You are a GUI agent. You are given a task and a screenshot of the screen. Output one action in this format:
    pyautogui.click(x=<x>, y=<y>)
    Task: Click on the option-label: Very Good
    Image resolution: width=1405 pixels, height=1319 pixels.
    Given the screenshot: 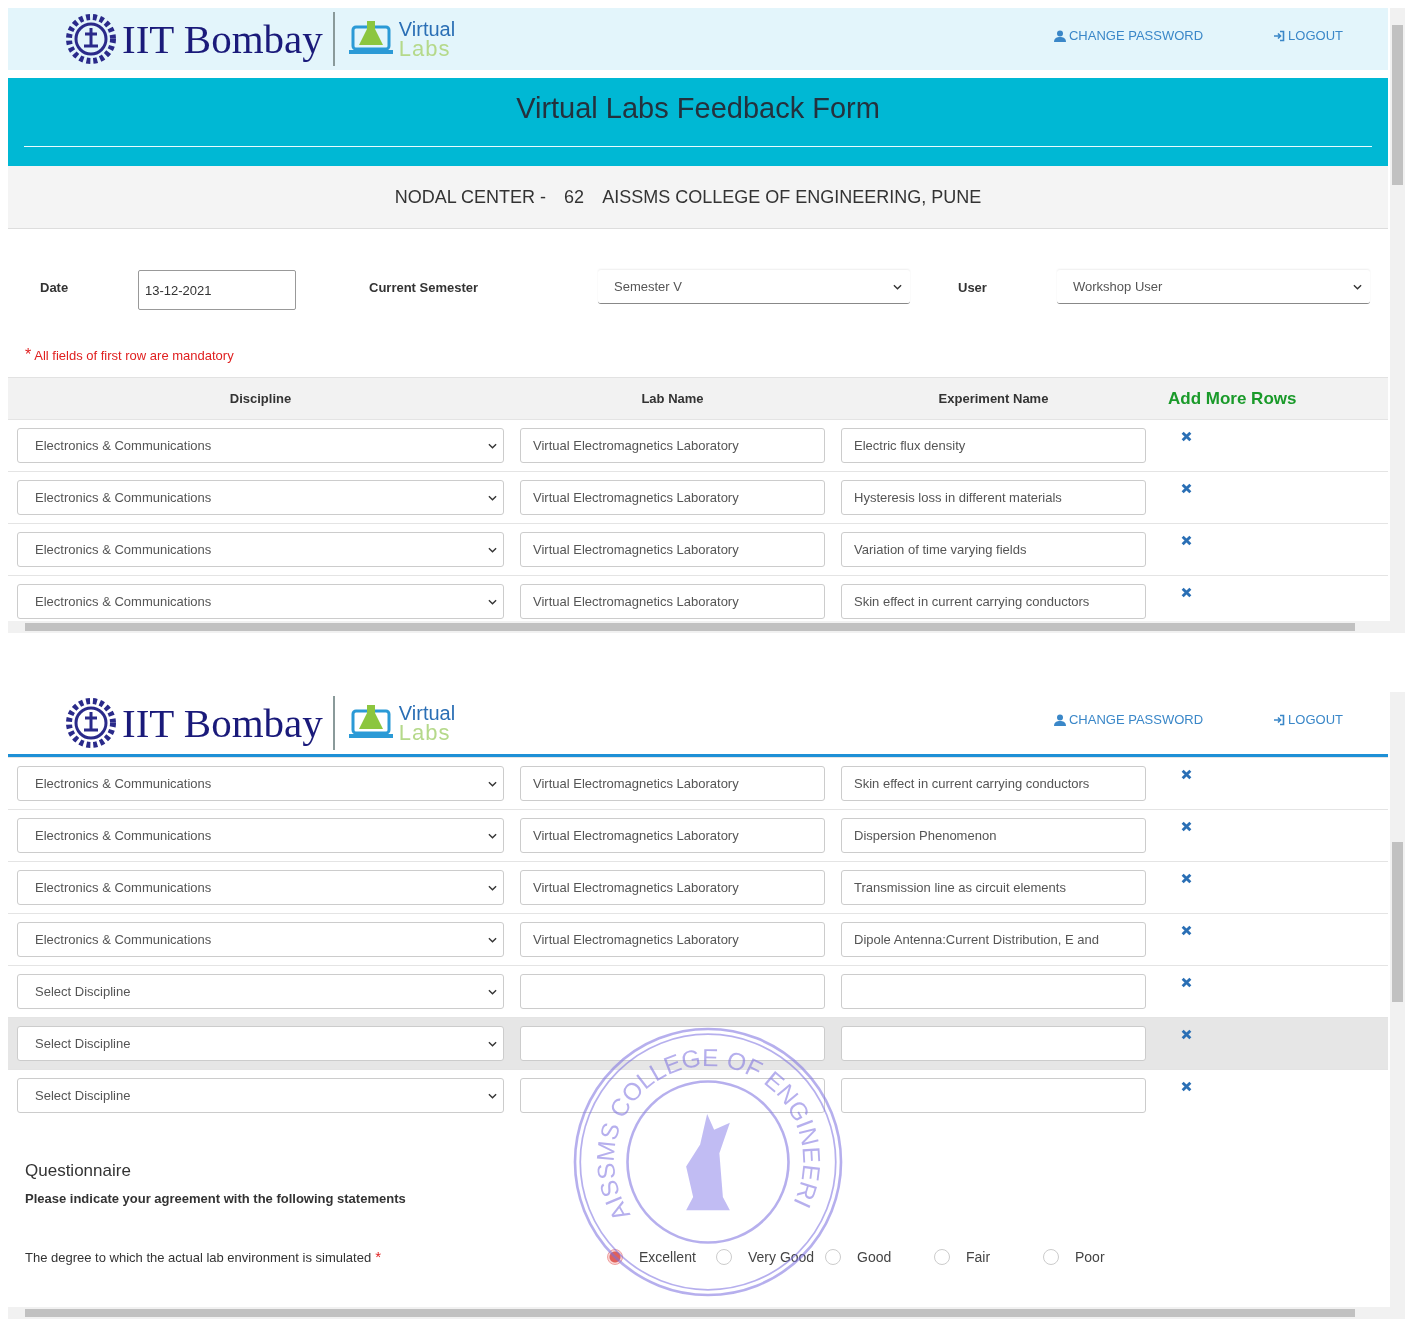 What is the action you would take?
    pyautogui.click(x=782, y=1256)
    